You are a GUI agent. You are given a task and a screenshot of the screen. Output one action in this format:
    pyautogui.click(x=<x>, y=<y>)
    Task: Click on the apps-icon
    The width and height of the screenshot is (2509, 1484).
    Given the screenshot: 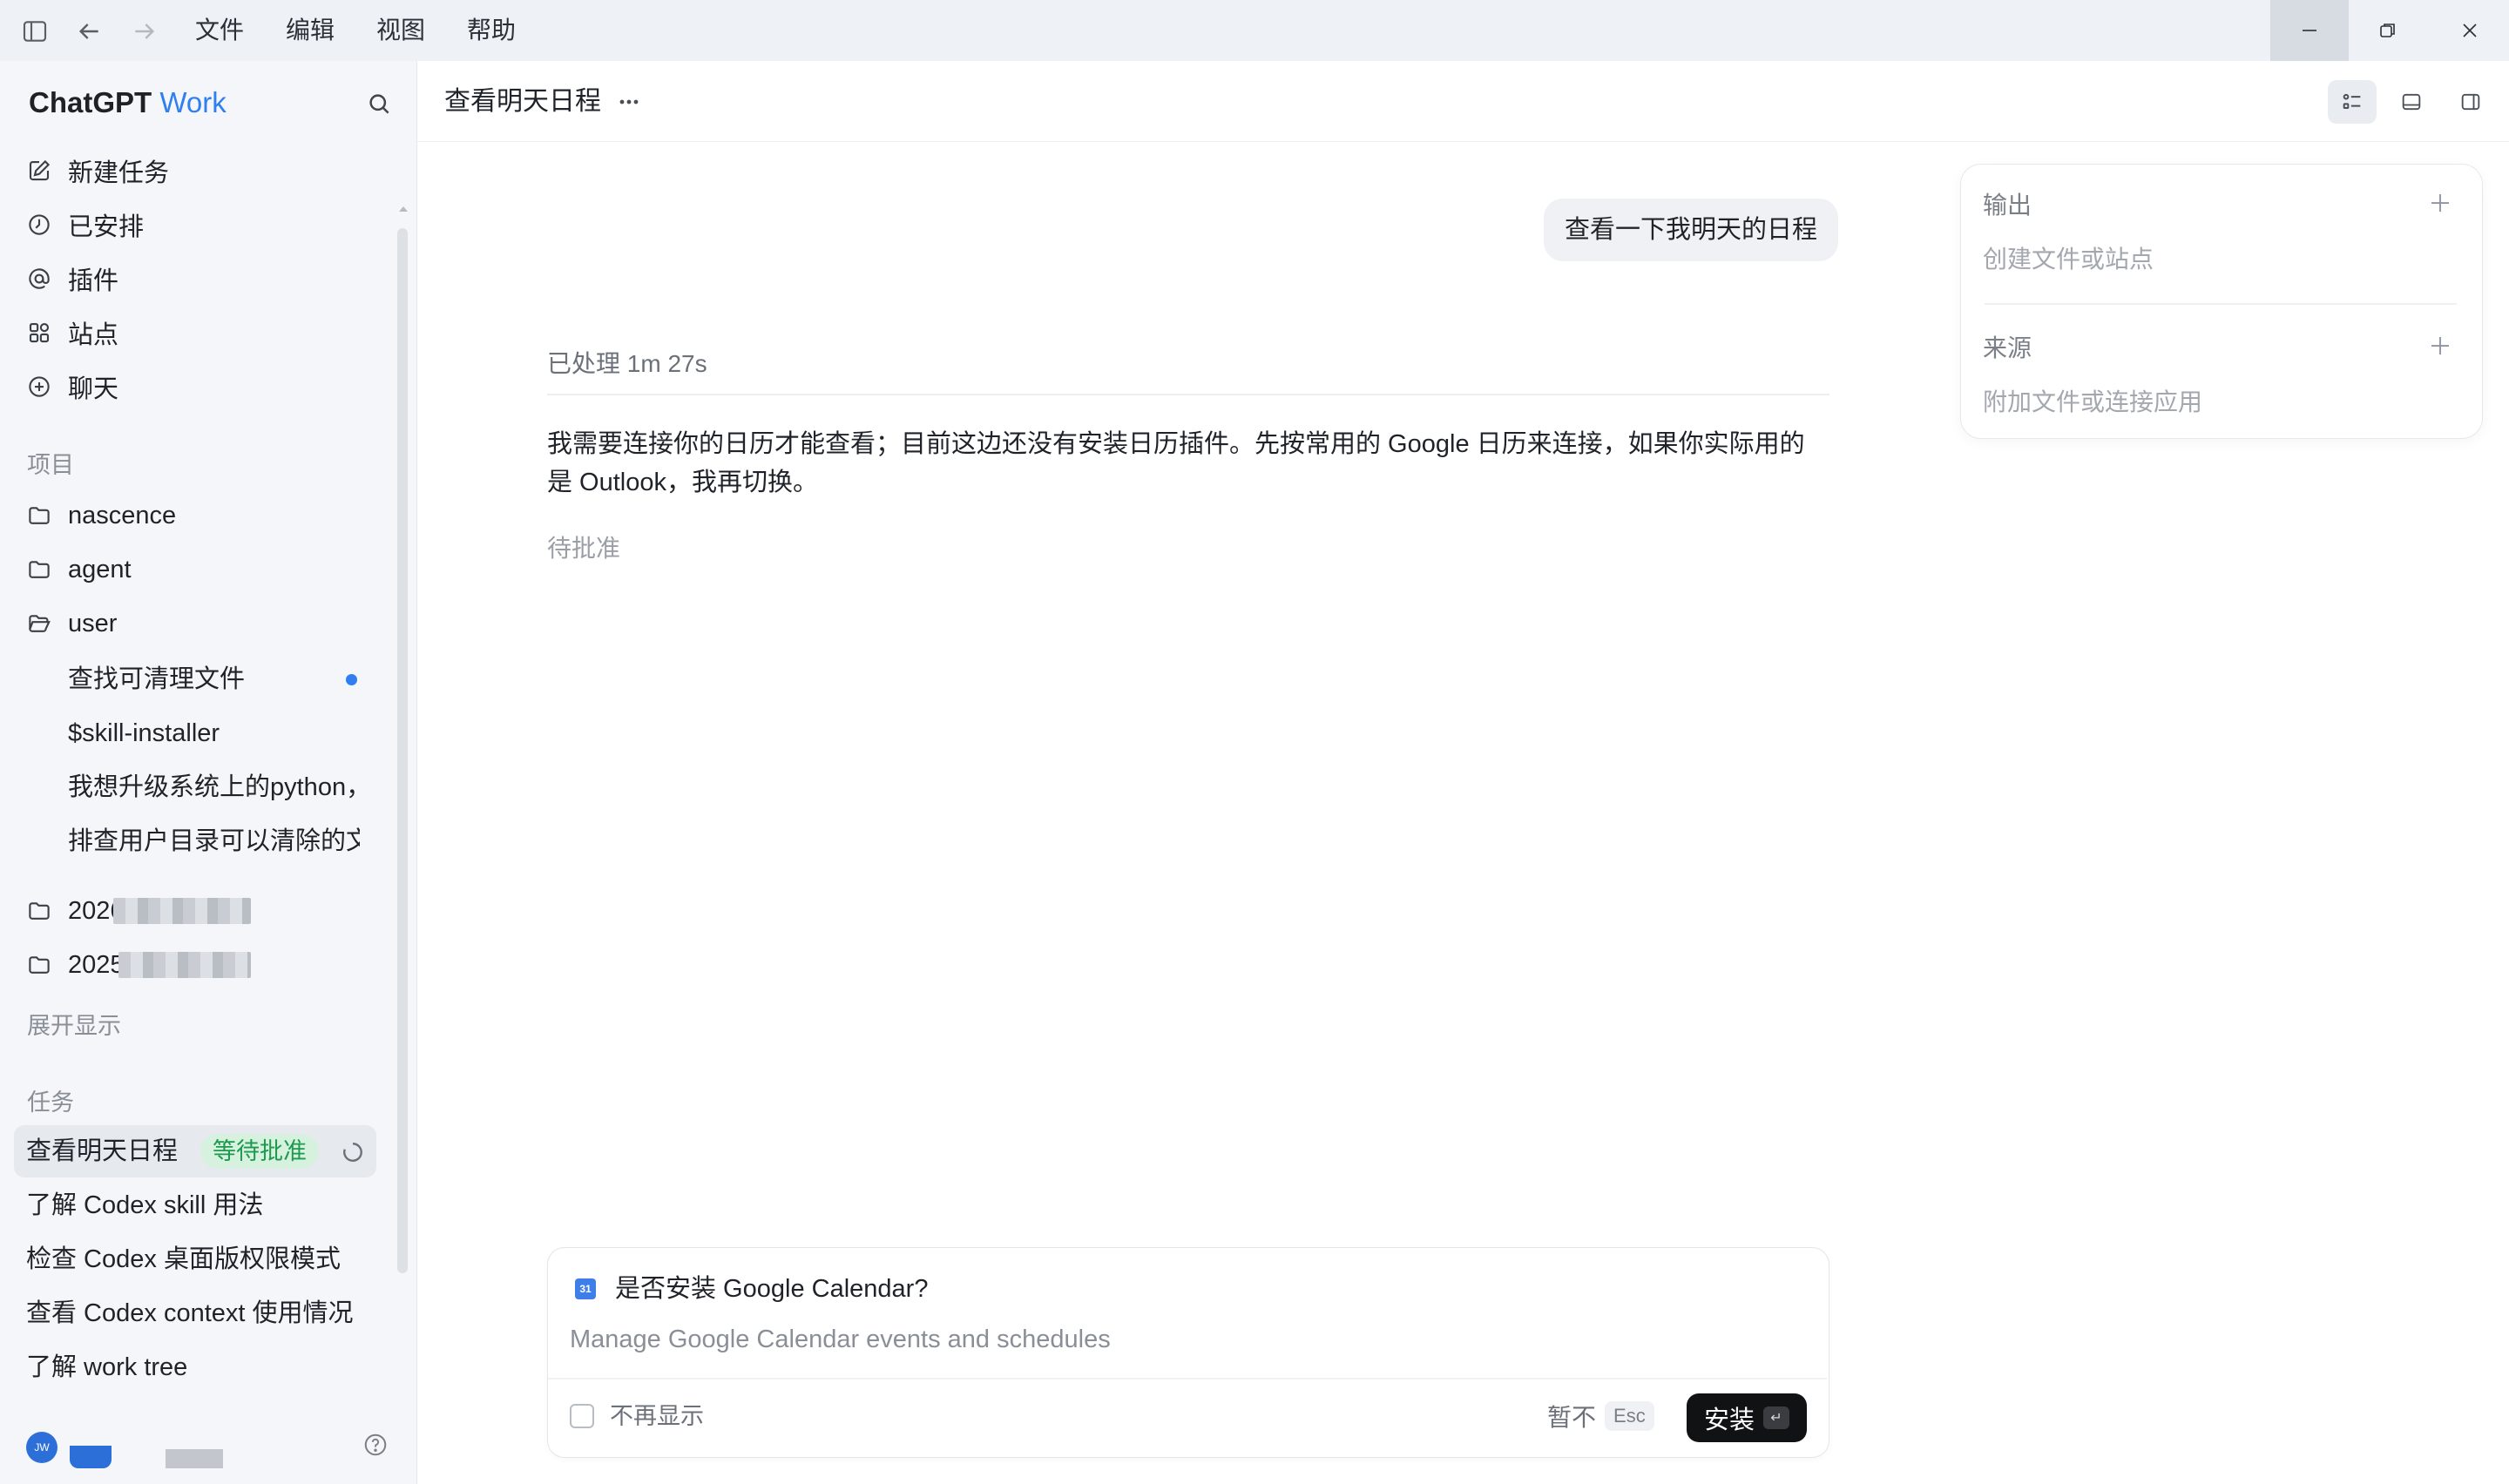 What is the action you would take?
    pyautogui.click(x=39, y=333)
    